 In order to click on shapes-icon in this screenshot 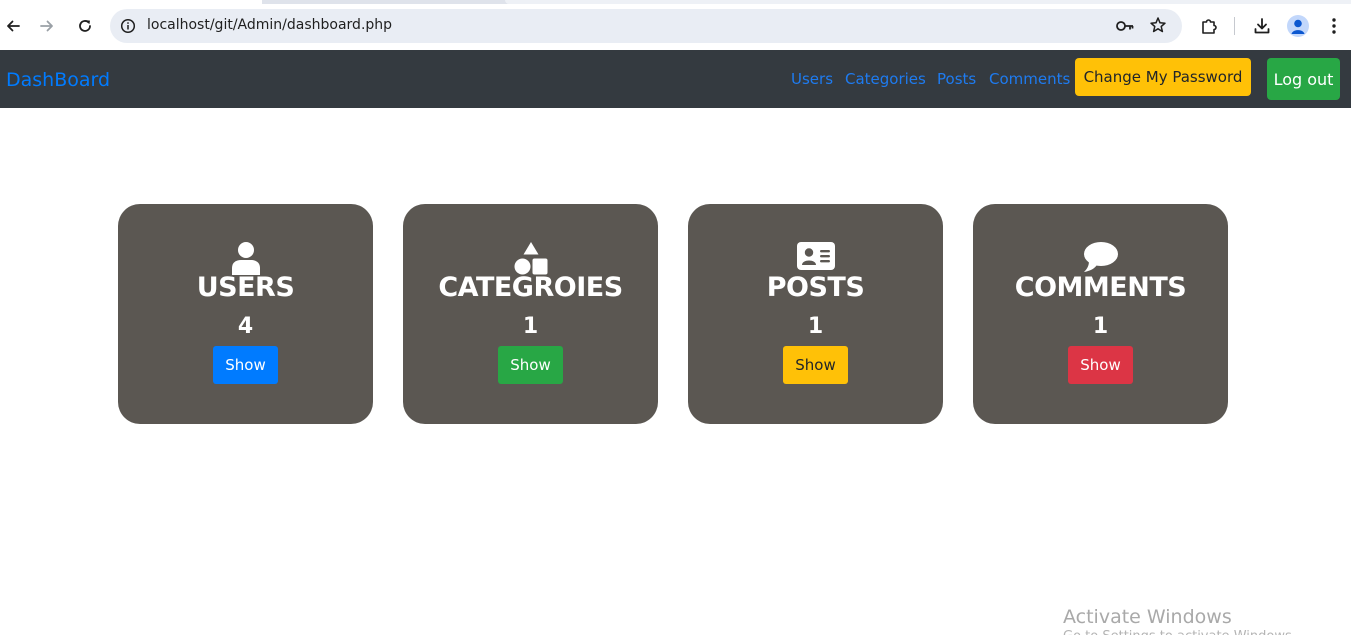, I will do `click(530, 258)`.